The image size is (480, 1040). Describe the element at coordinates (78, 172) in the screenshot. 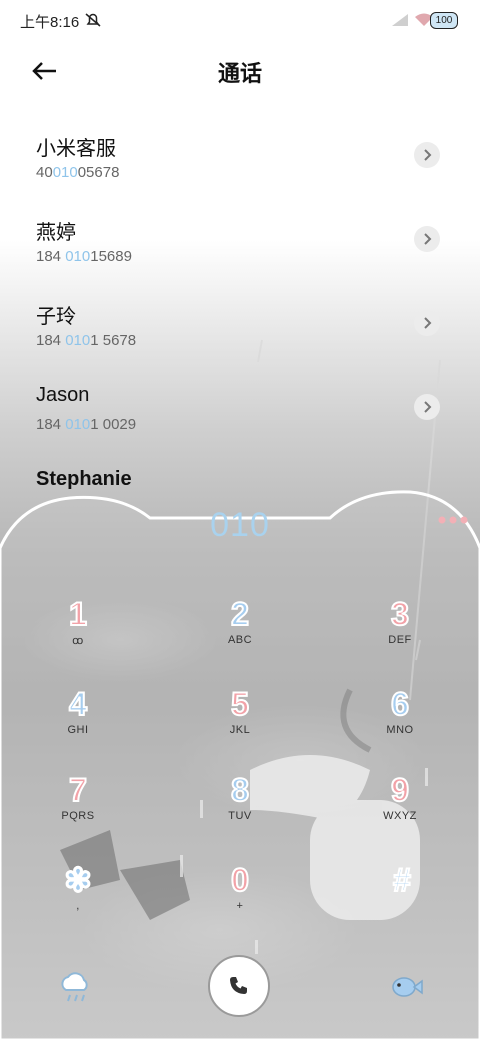

I see `contact-number: 4001005678` at that location.